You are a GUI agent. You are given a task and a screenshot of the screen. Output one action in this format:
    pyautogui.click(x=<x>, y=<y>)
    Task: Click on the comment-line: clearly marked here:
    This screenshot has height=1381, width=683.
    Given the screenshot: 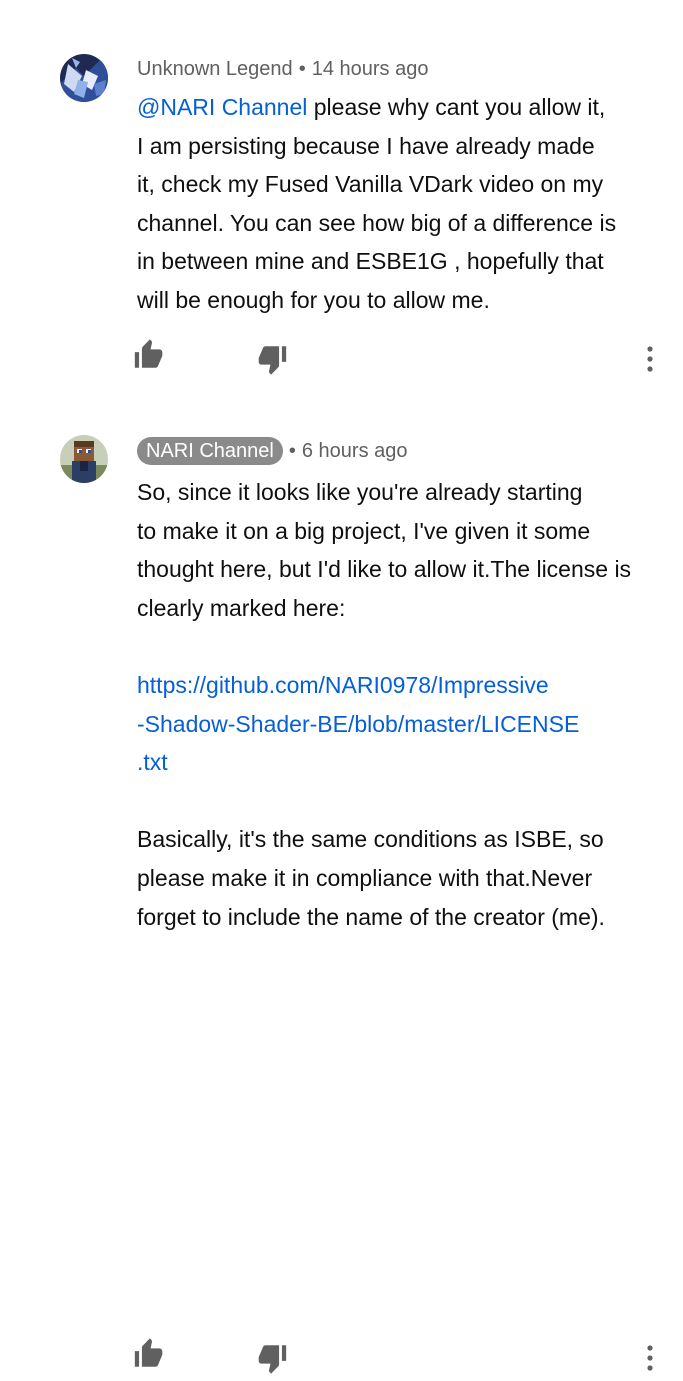 What is the action you would take?
    pyautogui.click(x=241, y=607)
    